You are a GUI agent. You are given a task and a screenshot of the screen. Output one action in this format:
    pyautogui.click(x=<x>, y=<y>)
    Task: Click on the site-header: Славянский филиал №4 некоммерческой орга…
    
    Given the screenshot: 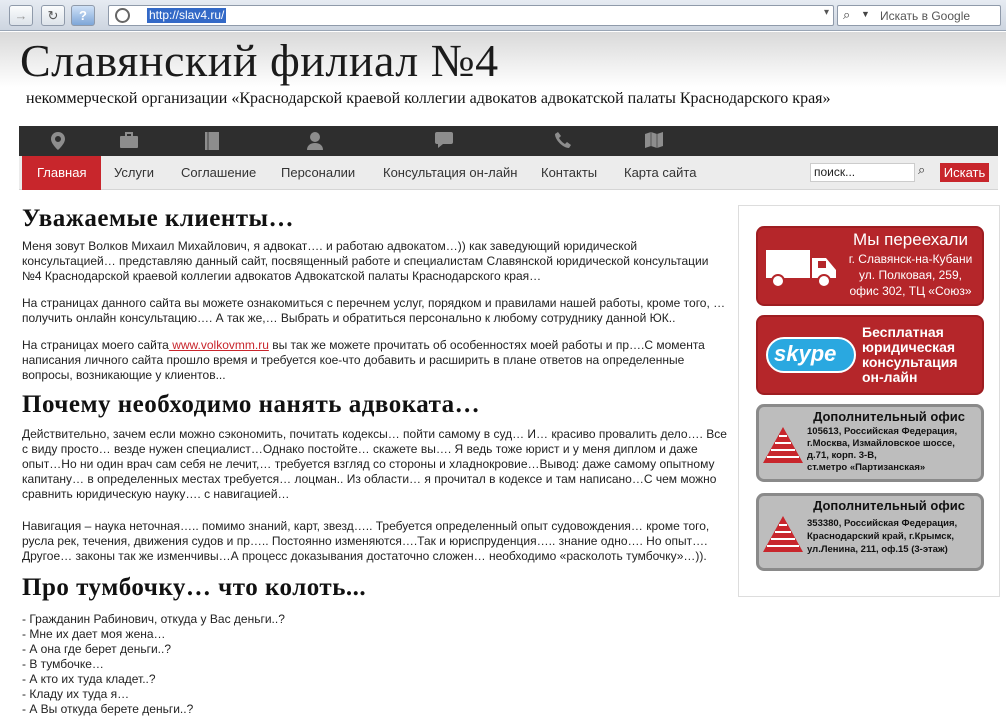 What is the action you would take?
    pyautogui.click(x=503, y=78)
    